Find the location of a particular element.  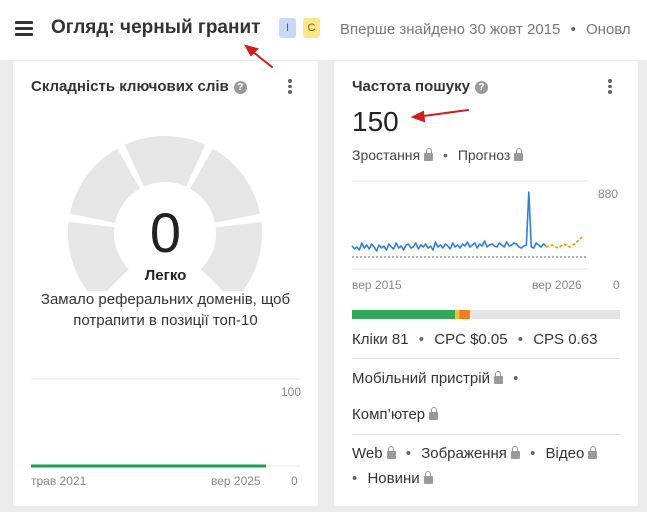

kd-chart-x-end: вер 2025 is located at coordinates (236, 481).